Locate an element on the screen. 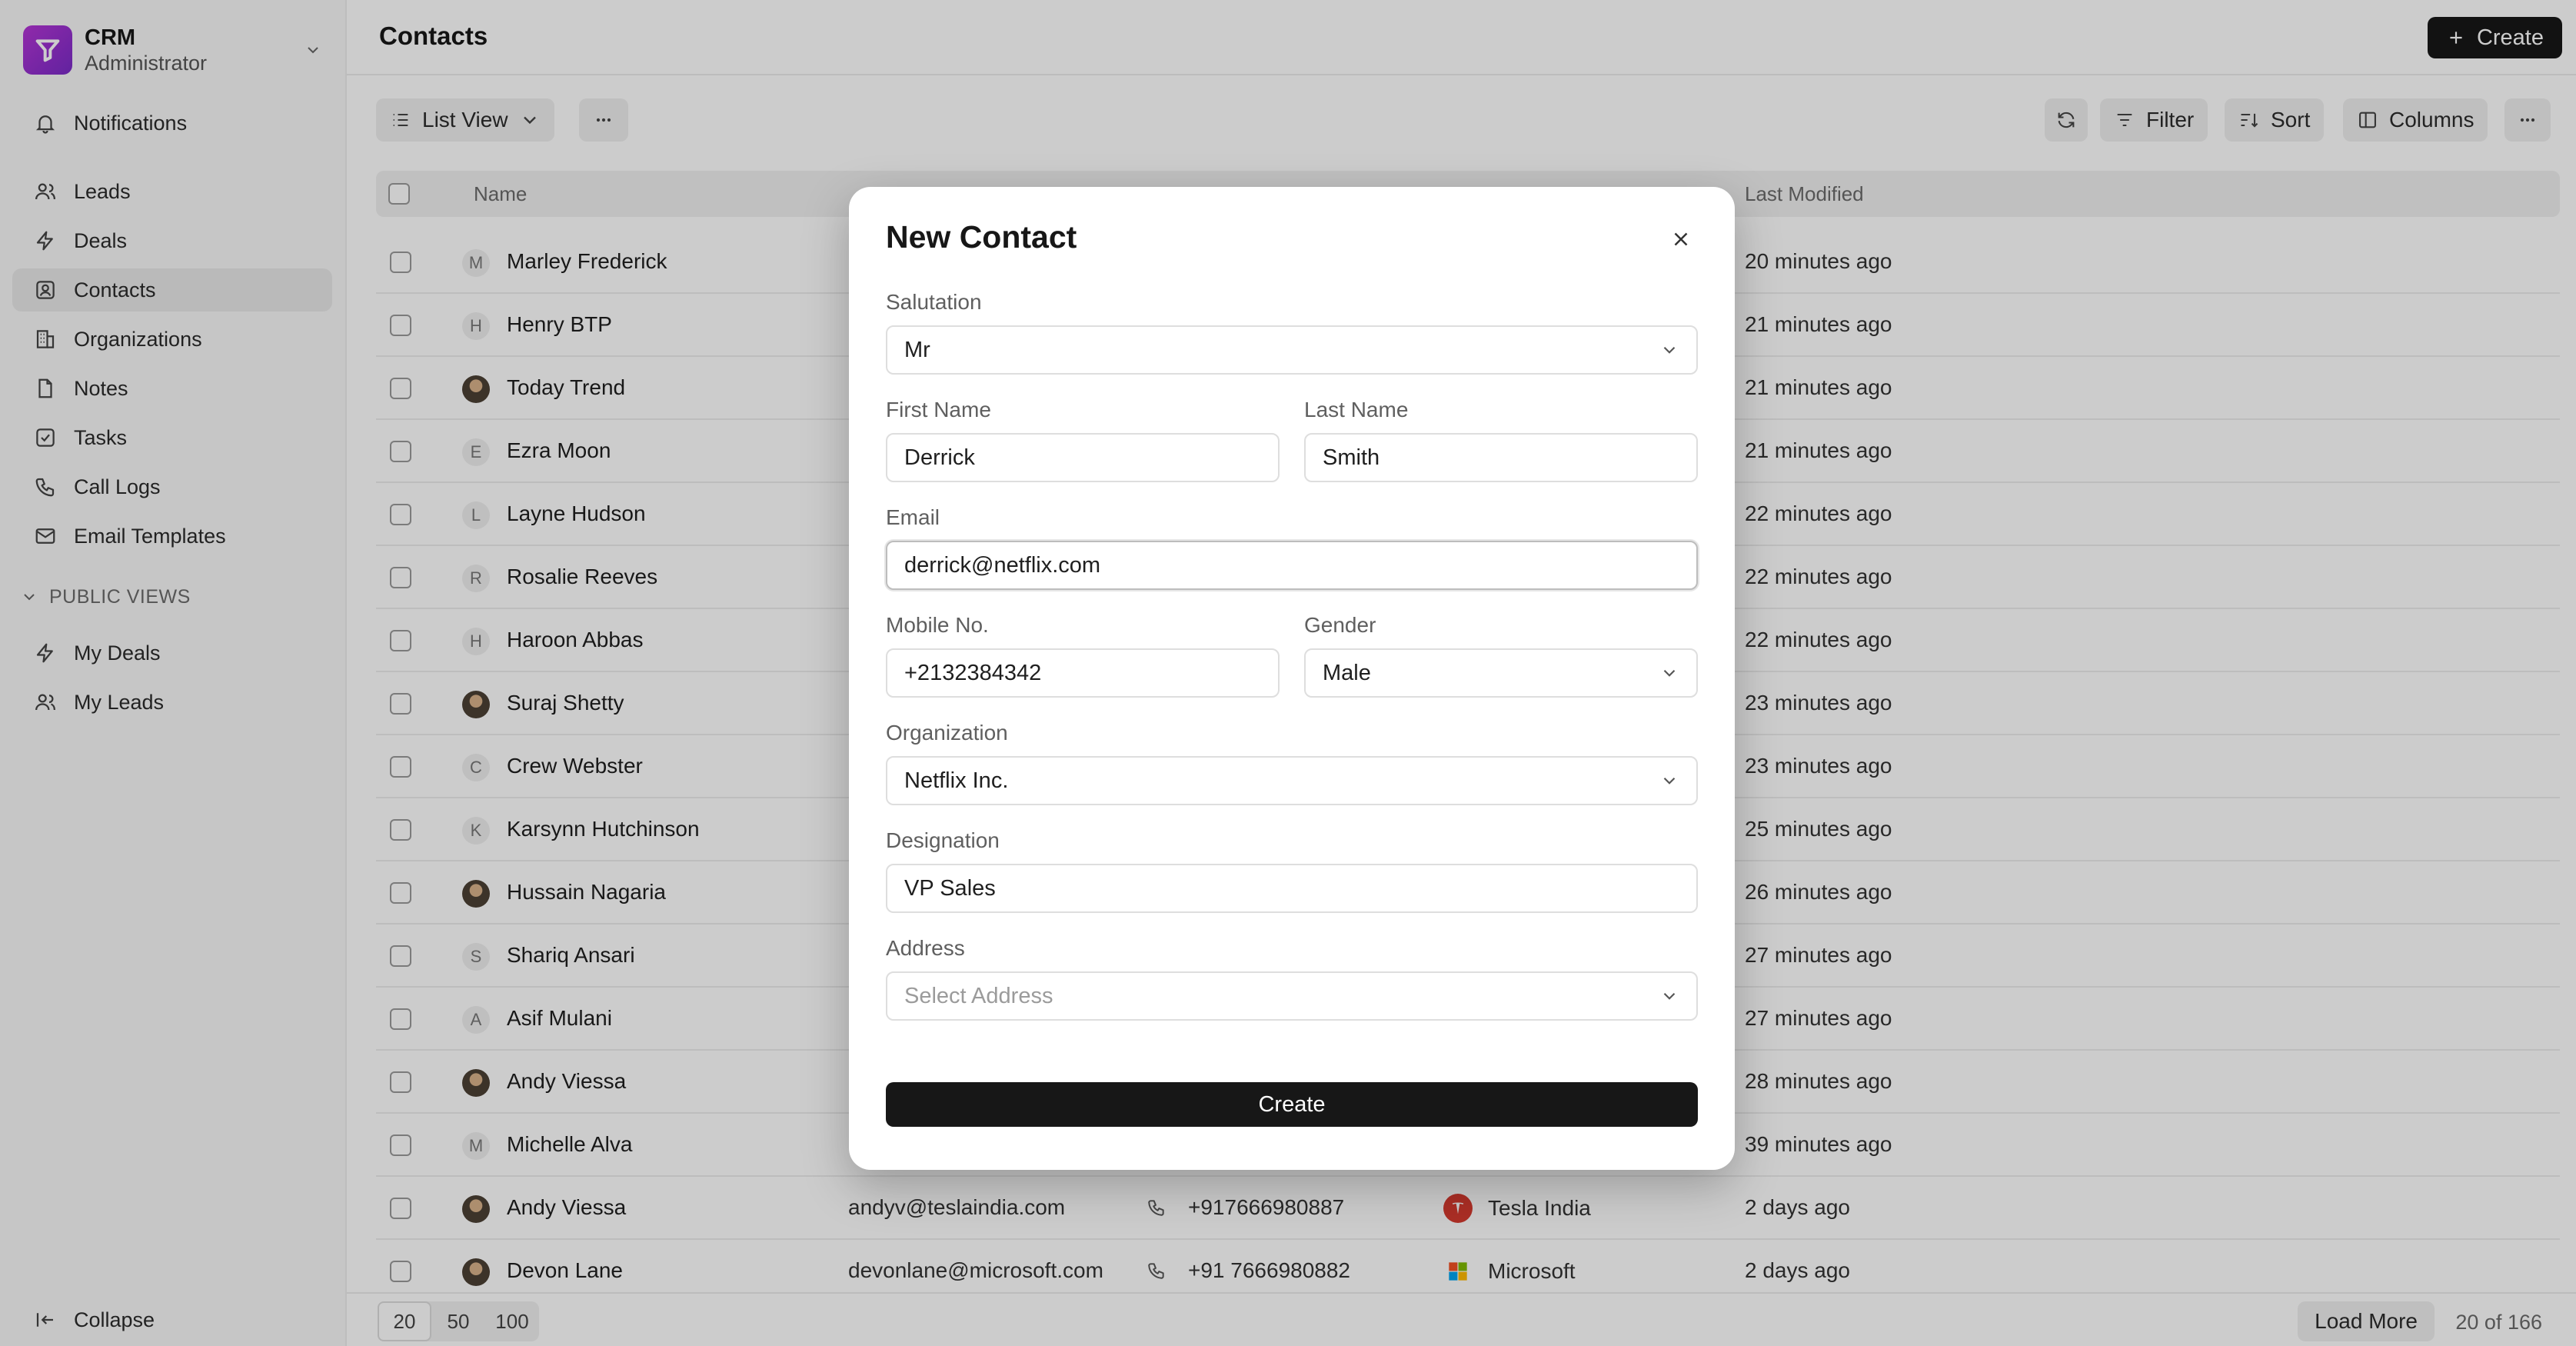  address-select: Select Address is located at coordinates (1292, 996).